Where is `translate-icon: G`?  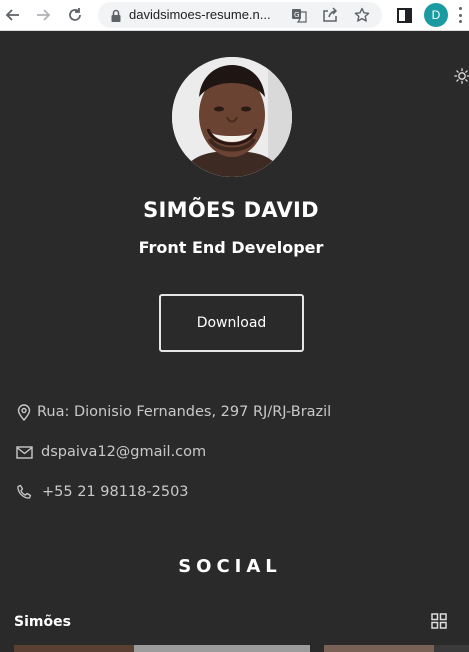
translate-icon: G is located at coordinates (299, 15).